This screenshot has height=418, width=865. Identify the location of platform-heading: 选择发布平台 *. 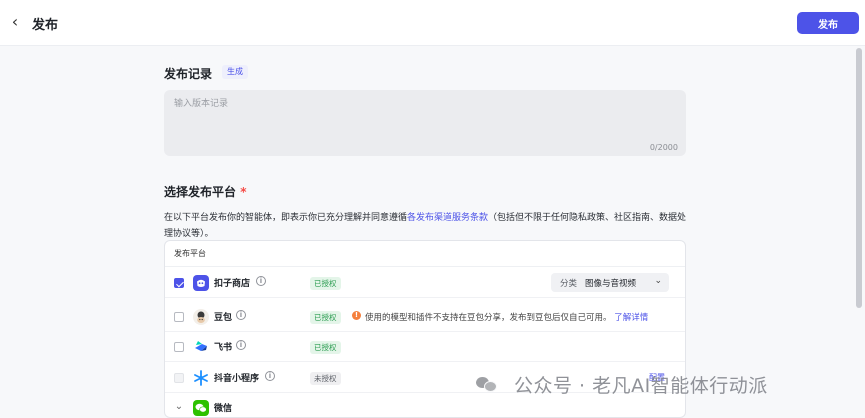
(205, 191).